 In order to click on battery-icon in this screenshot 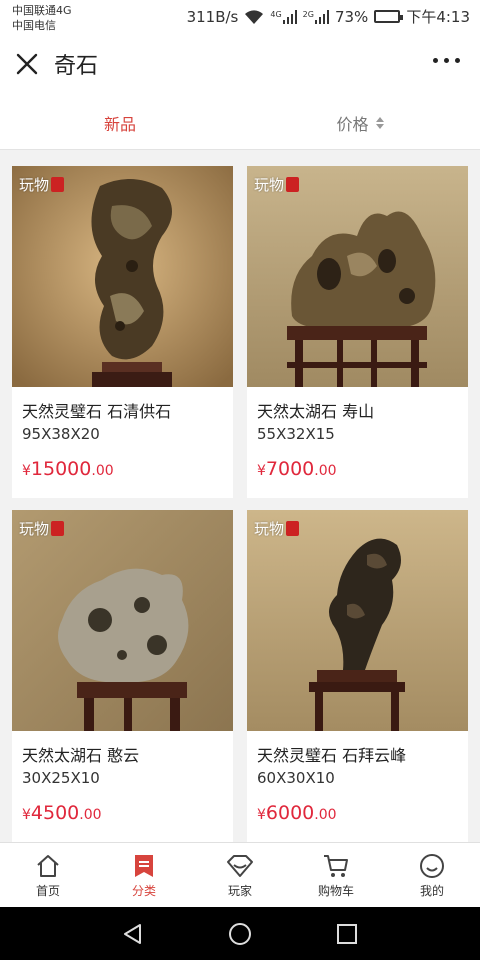, I will do `click(389, 16)`.